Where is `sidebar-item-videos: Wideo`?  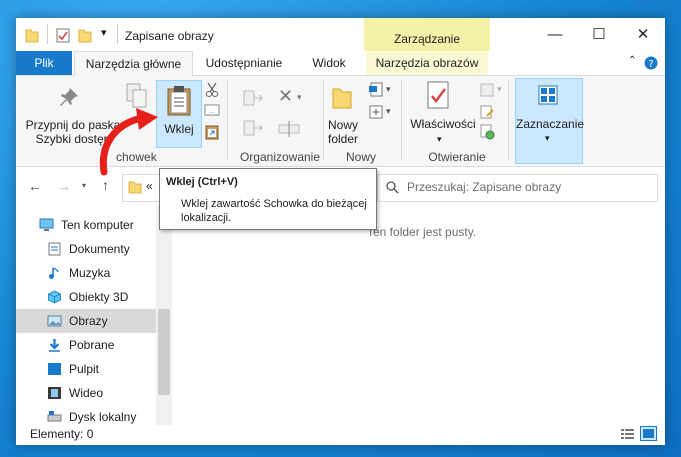
sidebar-item-videos: Wideo is located at coordinates (86, 393).